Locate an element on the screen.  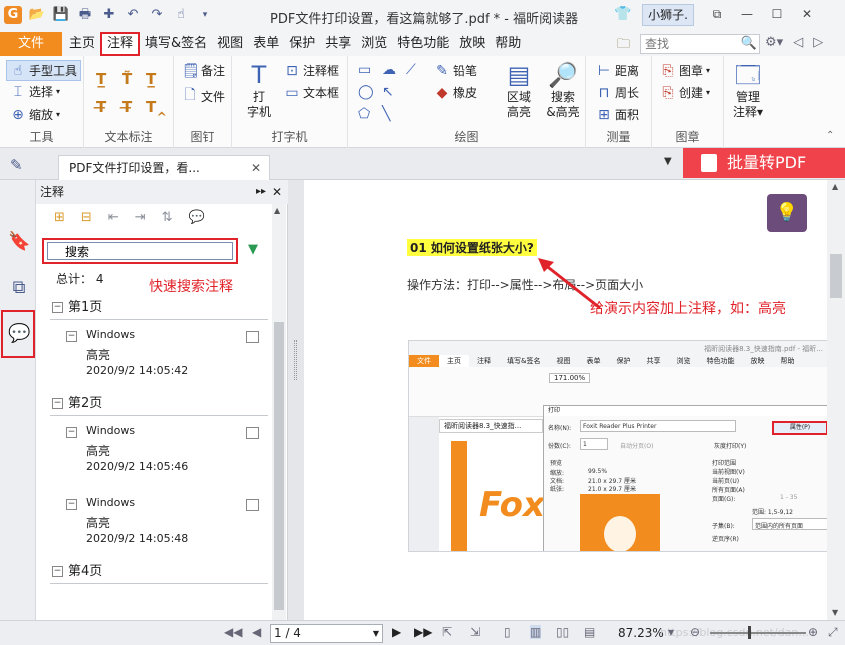
search-icon: 🔍 is located at coordinates (749, 43).